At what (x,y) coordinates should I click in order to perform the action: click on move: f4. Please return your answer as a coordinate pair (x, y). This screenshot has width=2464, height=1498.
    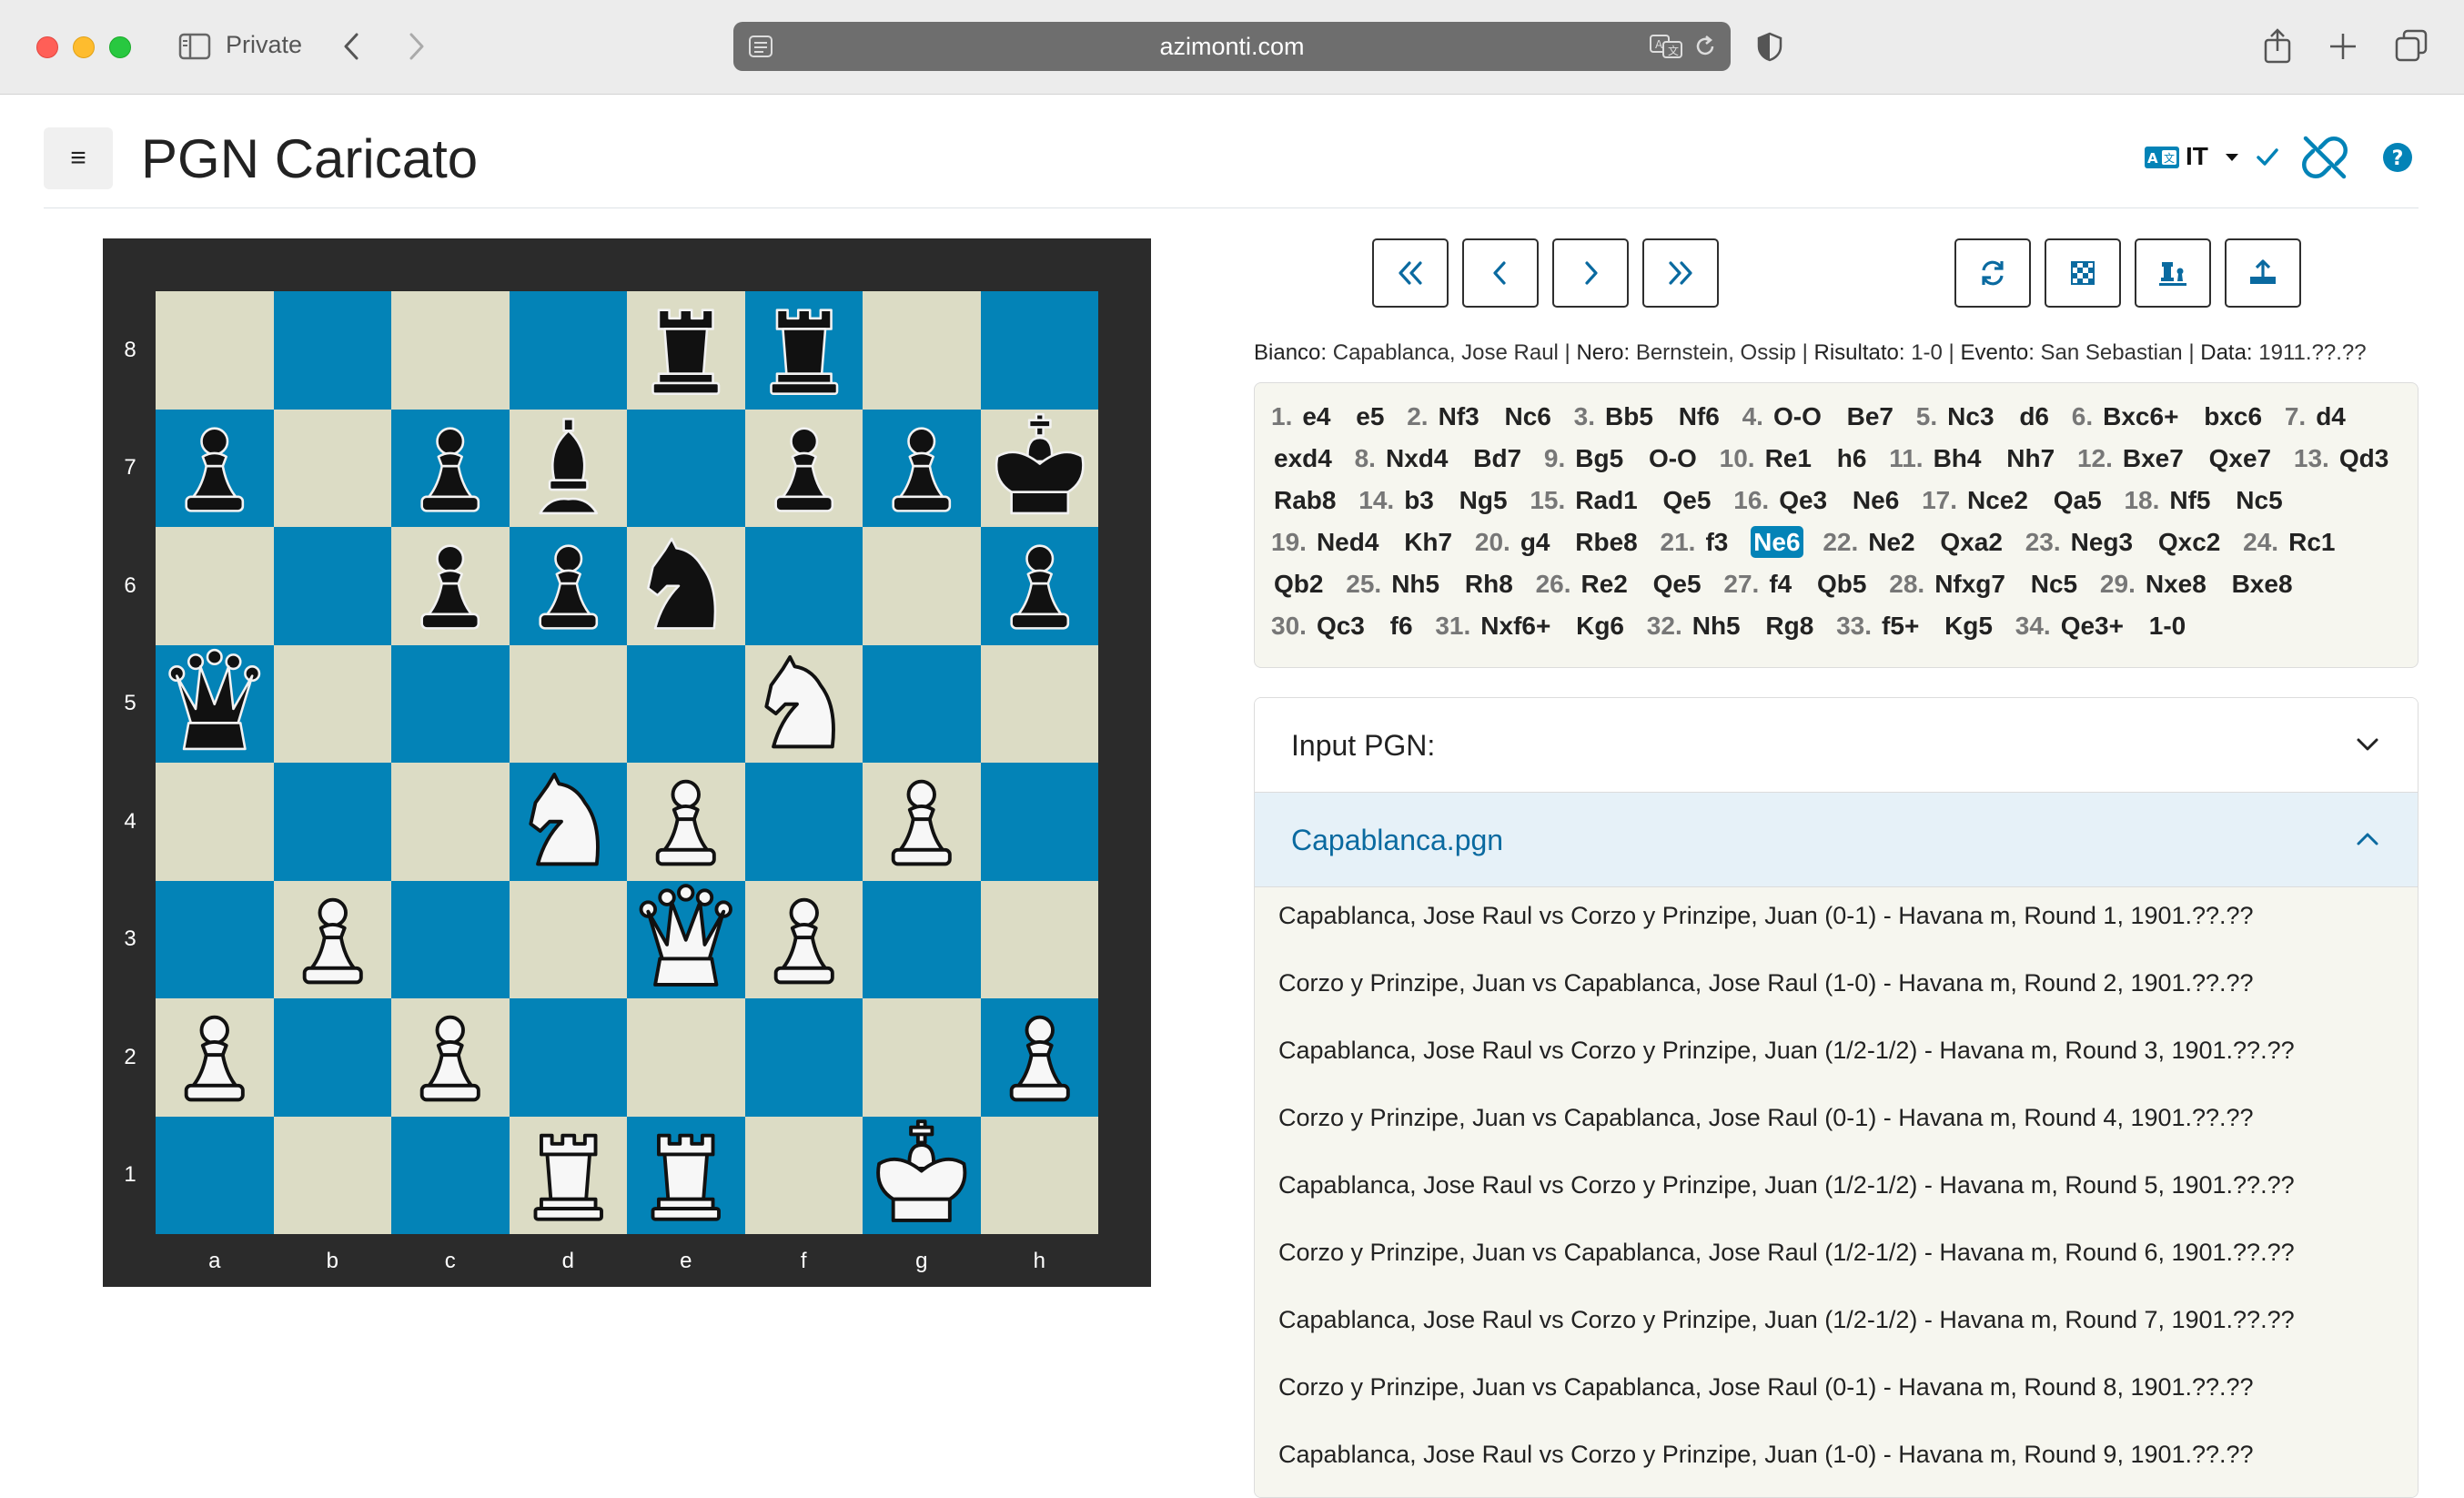
    Looking at the image, I should click on (1780, 584).